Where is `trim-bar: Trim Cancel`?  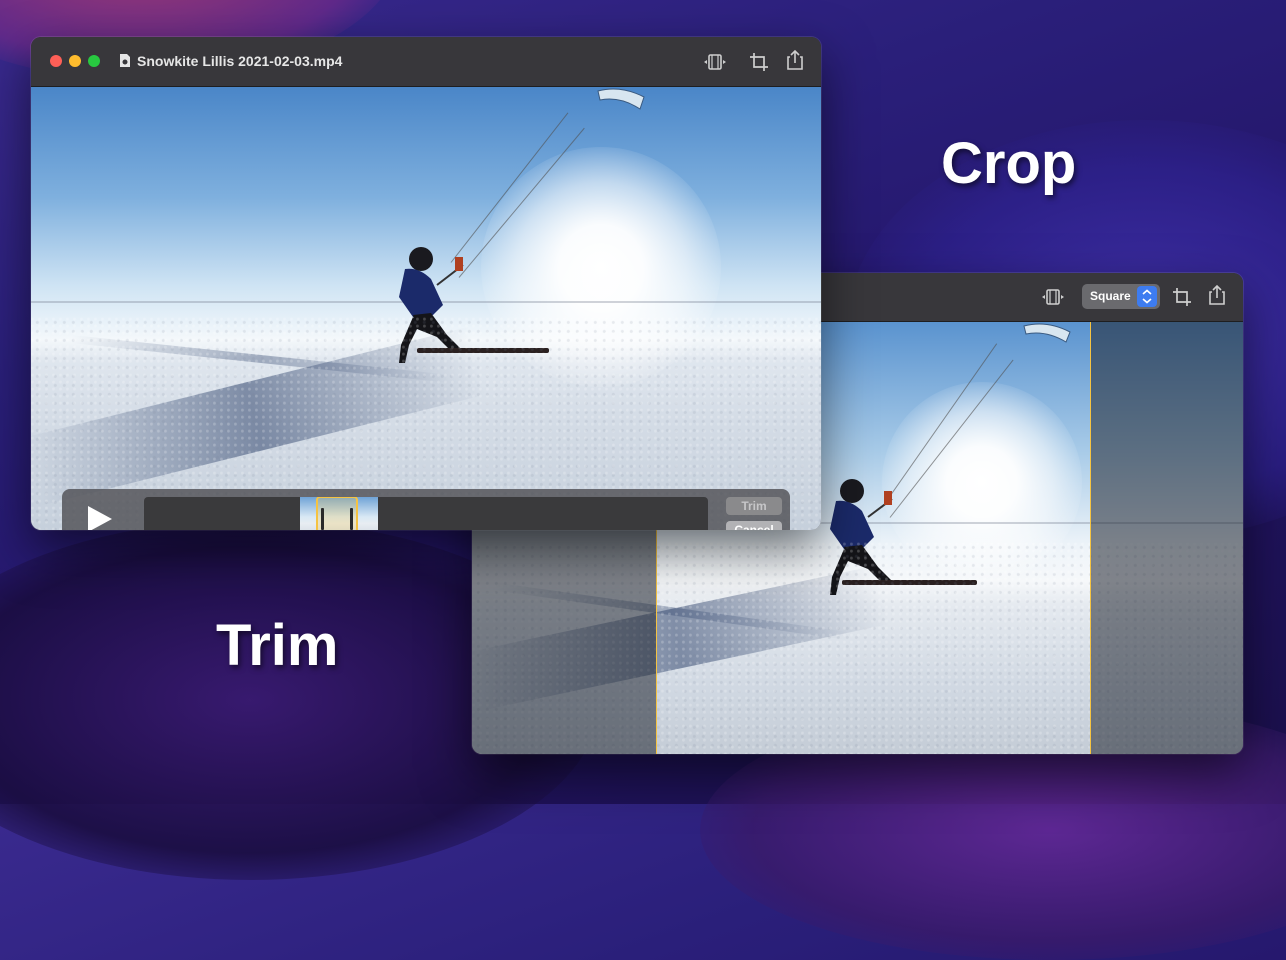 trim-bar: Trim Cancel is located at coordinates (426, 509).